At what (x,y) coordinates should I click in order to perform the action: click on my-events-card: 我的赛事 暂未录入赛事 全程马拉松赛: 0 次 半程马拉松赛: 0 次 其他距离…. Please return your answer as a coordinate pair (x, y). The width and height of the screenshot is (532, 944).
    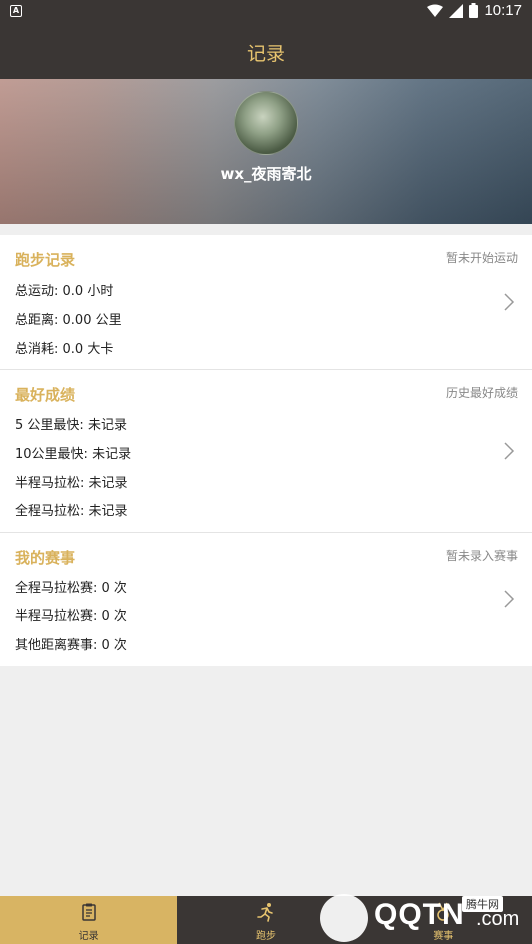
    Looking at the image, I should click on (266, 599).